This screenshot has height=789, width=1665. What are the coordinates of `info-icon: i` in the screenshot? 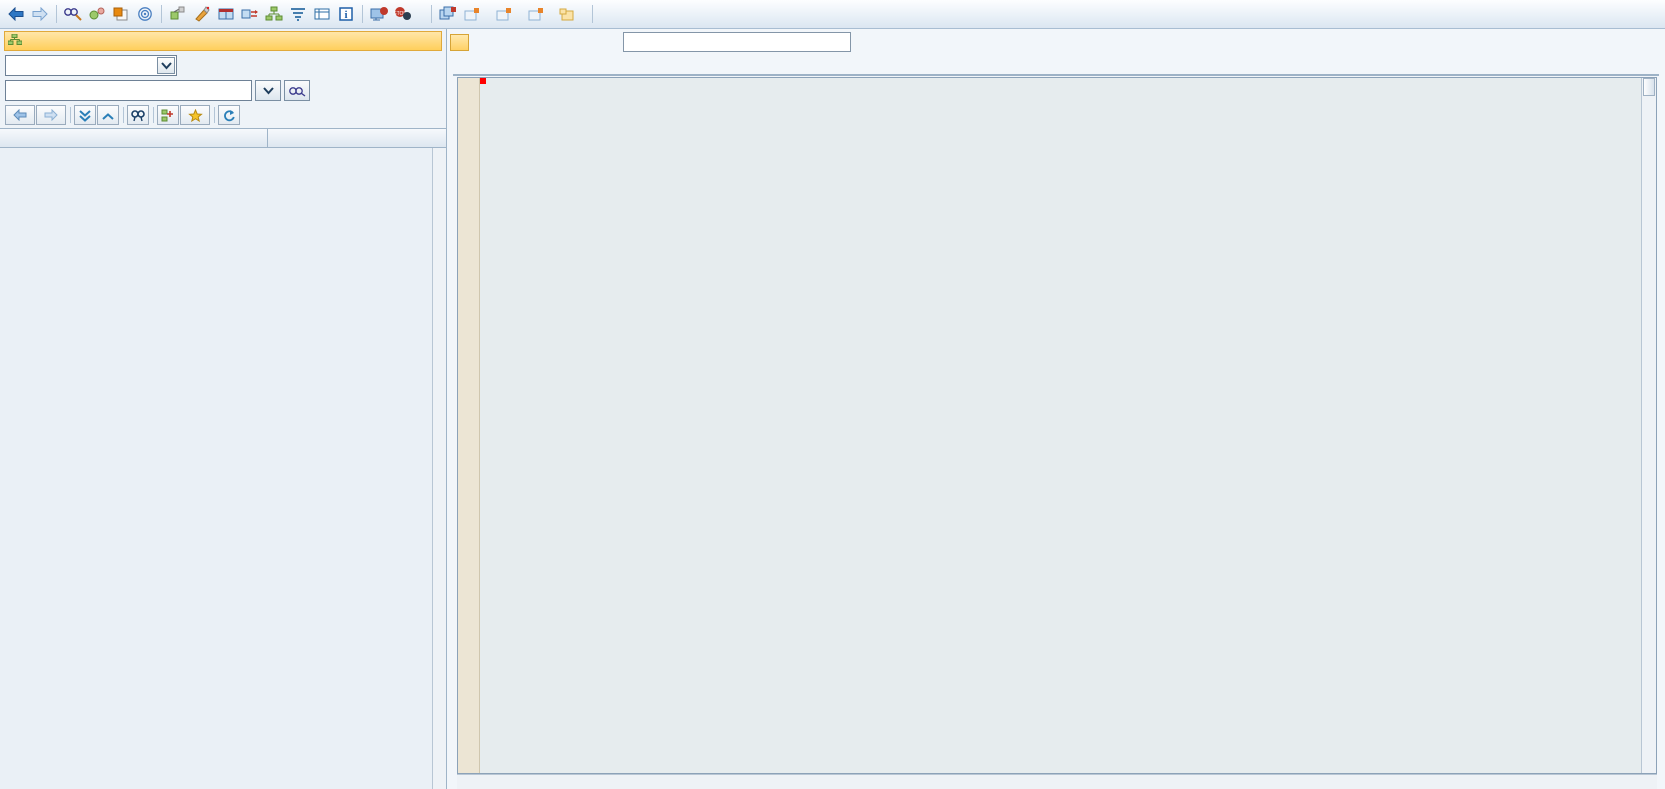 It's located at (346, 14).